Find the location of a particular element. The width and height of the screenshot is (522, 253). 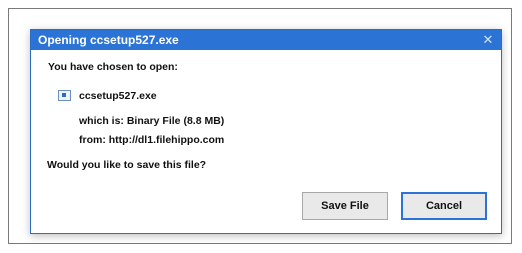

dialog-title: Opening ccsetup527.exe is located at coordinates (108, 40).